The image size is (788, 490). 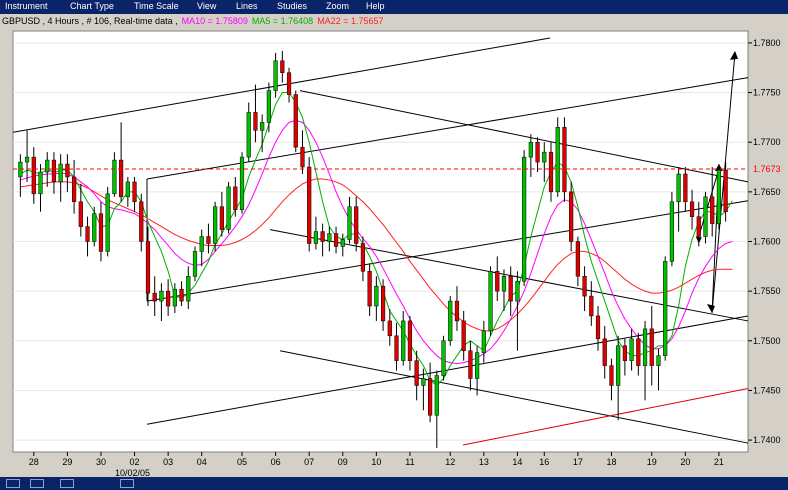 I want to click on y-tick-label: 1.7500, so click(x=767, y=341).